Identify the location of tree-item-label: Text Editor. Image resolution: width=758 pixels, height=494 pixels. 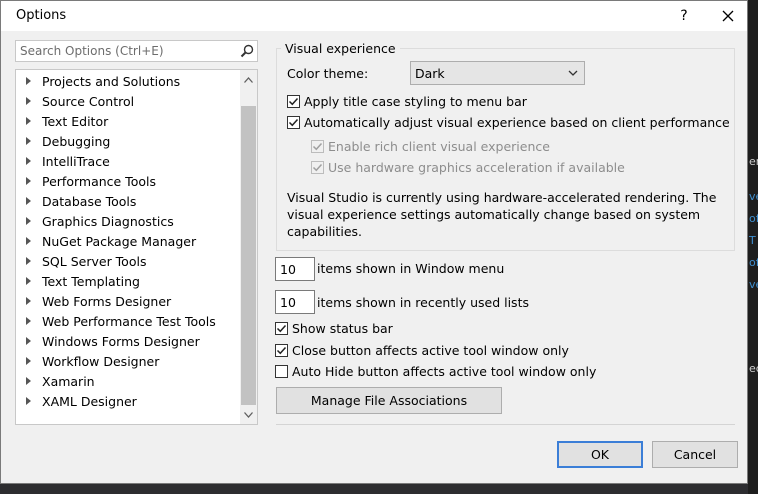
(75, 121).